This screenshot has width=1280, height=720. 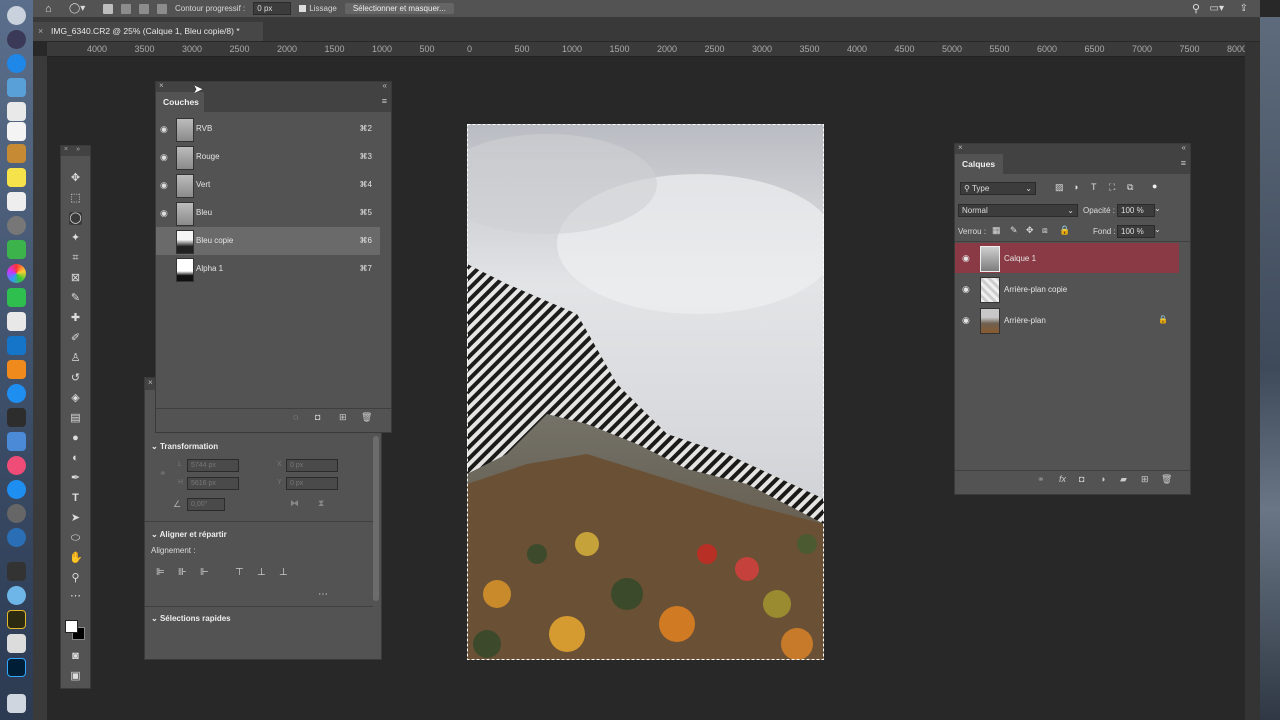 What do you see at coordinates (75, 578) in the screenshot?
I see `zoom-tool-icon: ⚲` at bounding box center [75, 578].